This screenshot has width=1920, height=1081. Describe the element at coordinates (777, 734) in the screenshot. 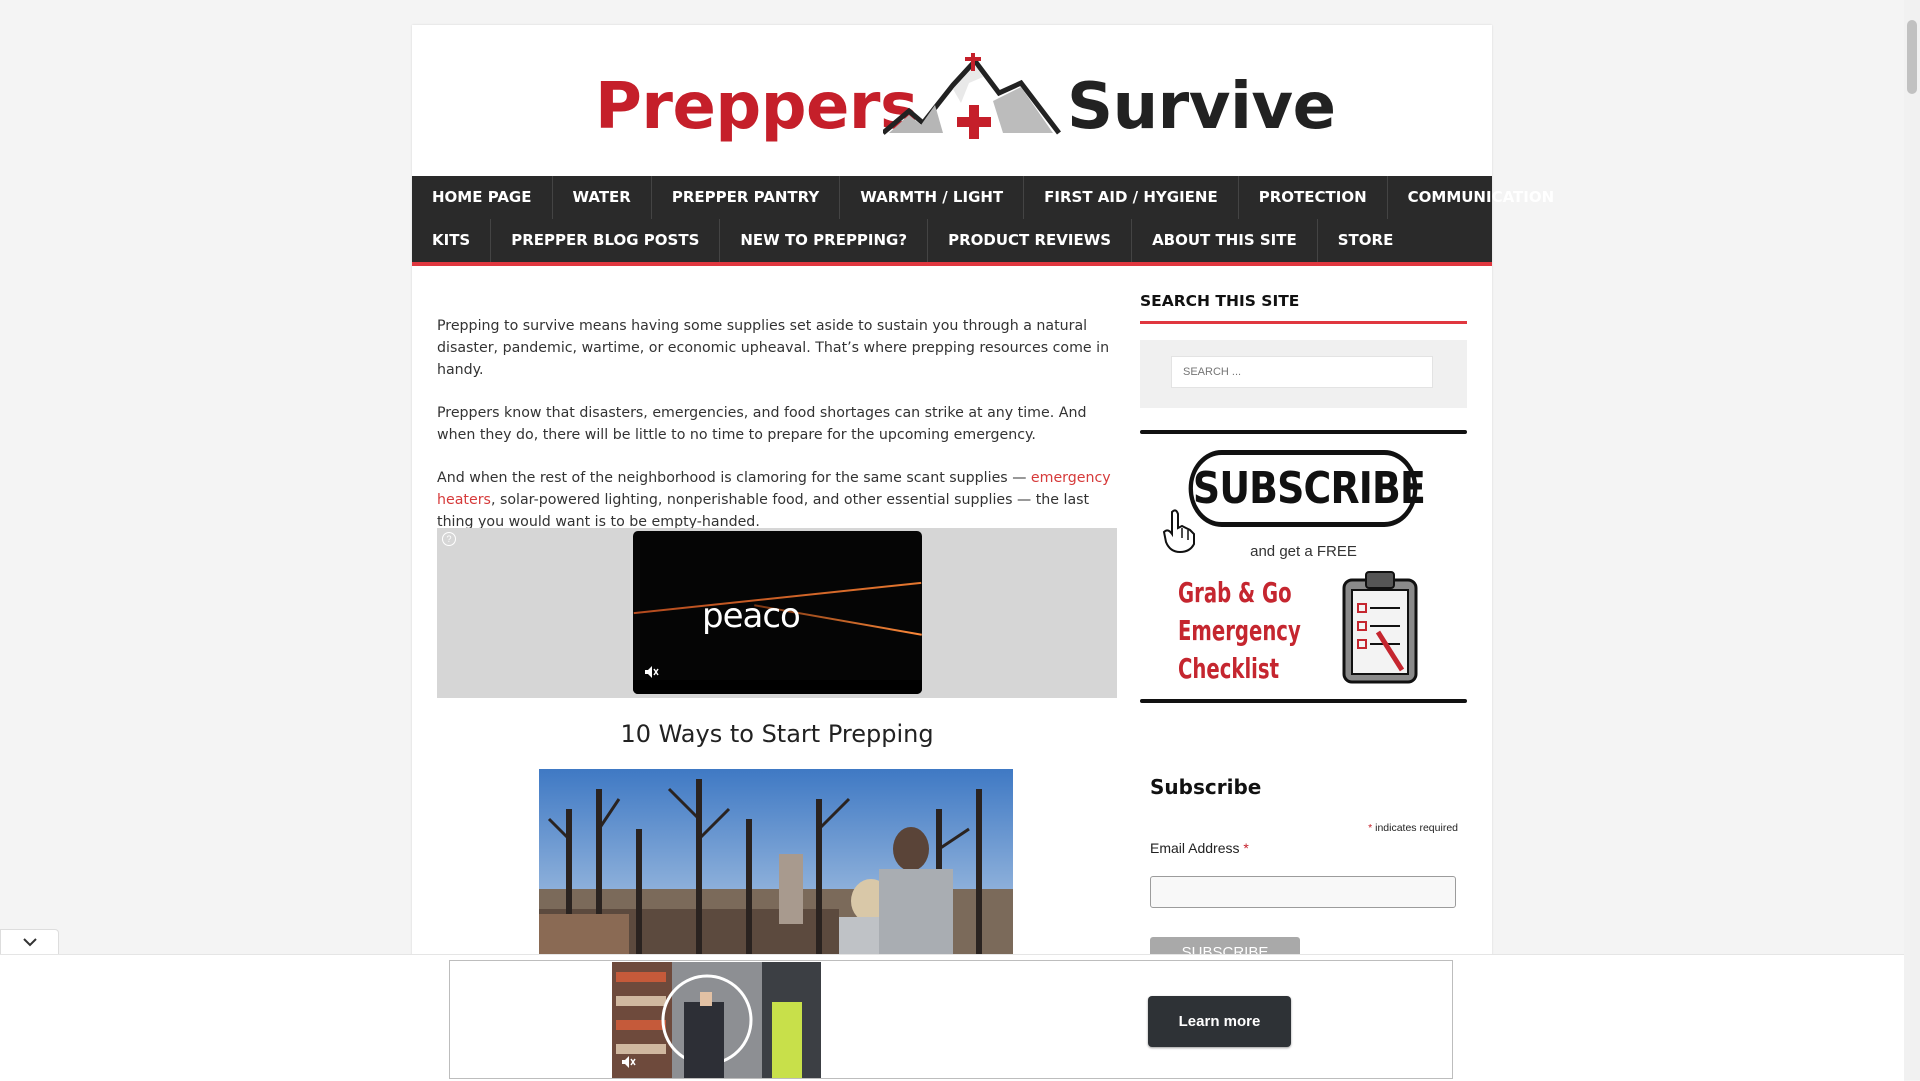

I see `section-title: 10 Ways to Start Prepping` at that location.